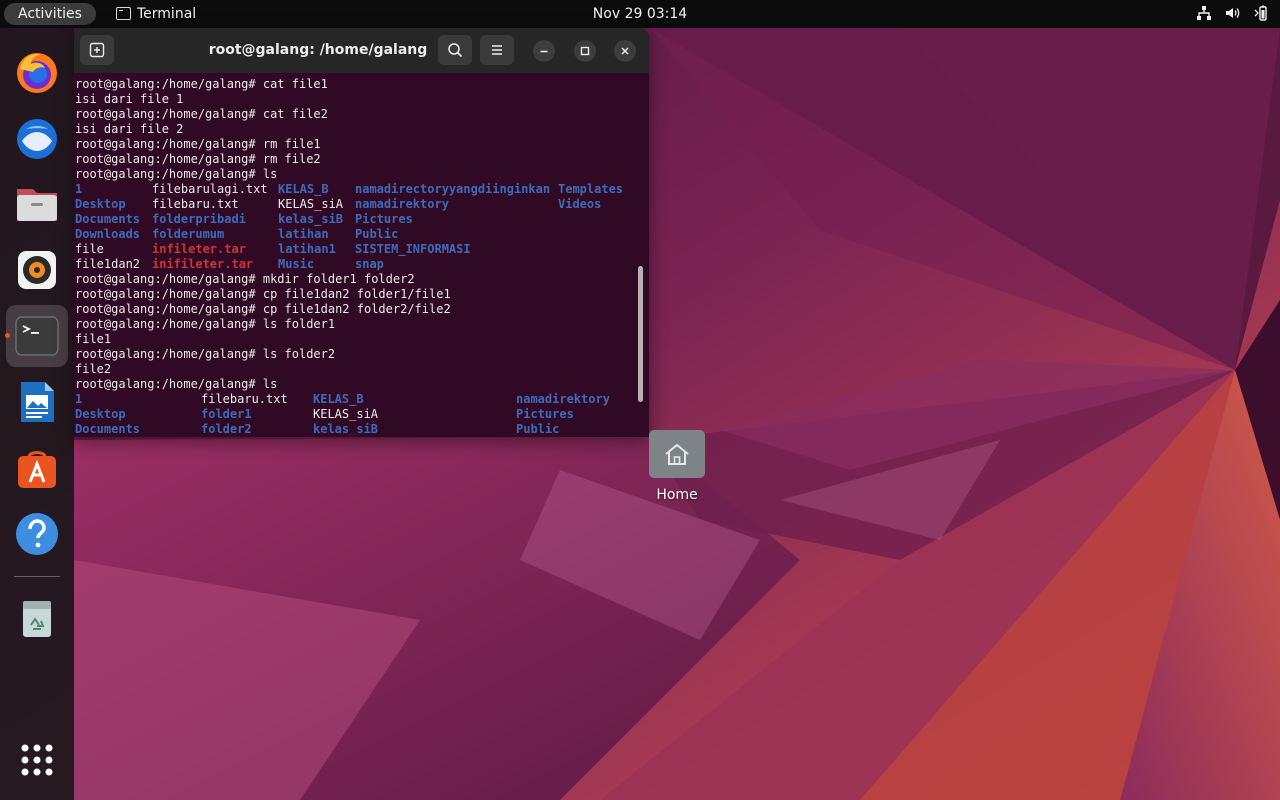 Image resolution: width=1280 pixels, height=800 pixels. I want to click on terminal-line: root@galang:/home/galang# cat file2, so click(201, 114).